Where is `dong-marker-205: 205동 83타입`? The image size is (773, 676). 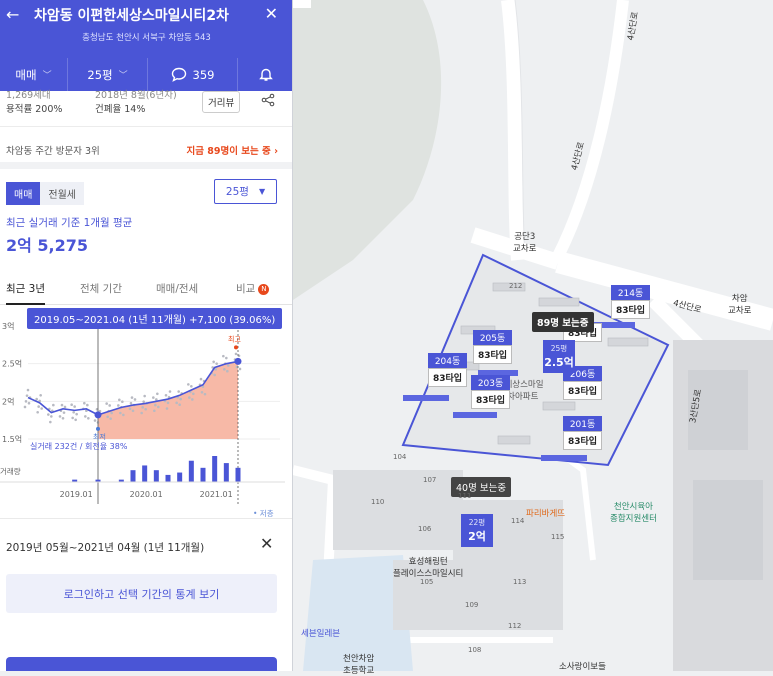 dong-marker-205: 205동 83타입 is located at coordinates (493, 347).